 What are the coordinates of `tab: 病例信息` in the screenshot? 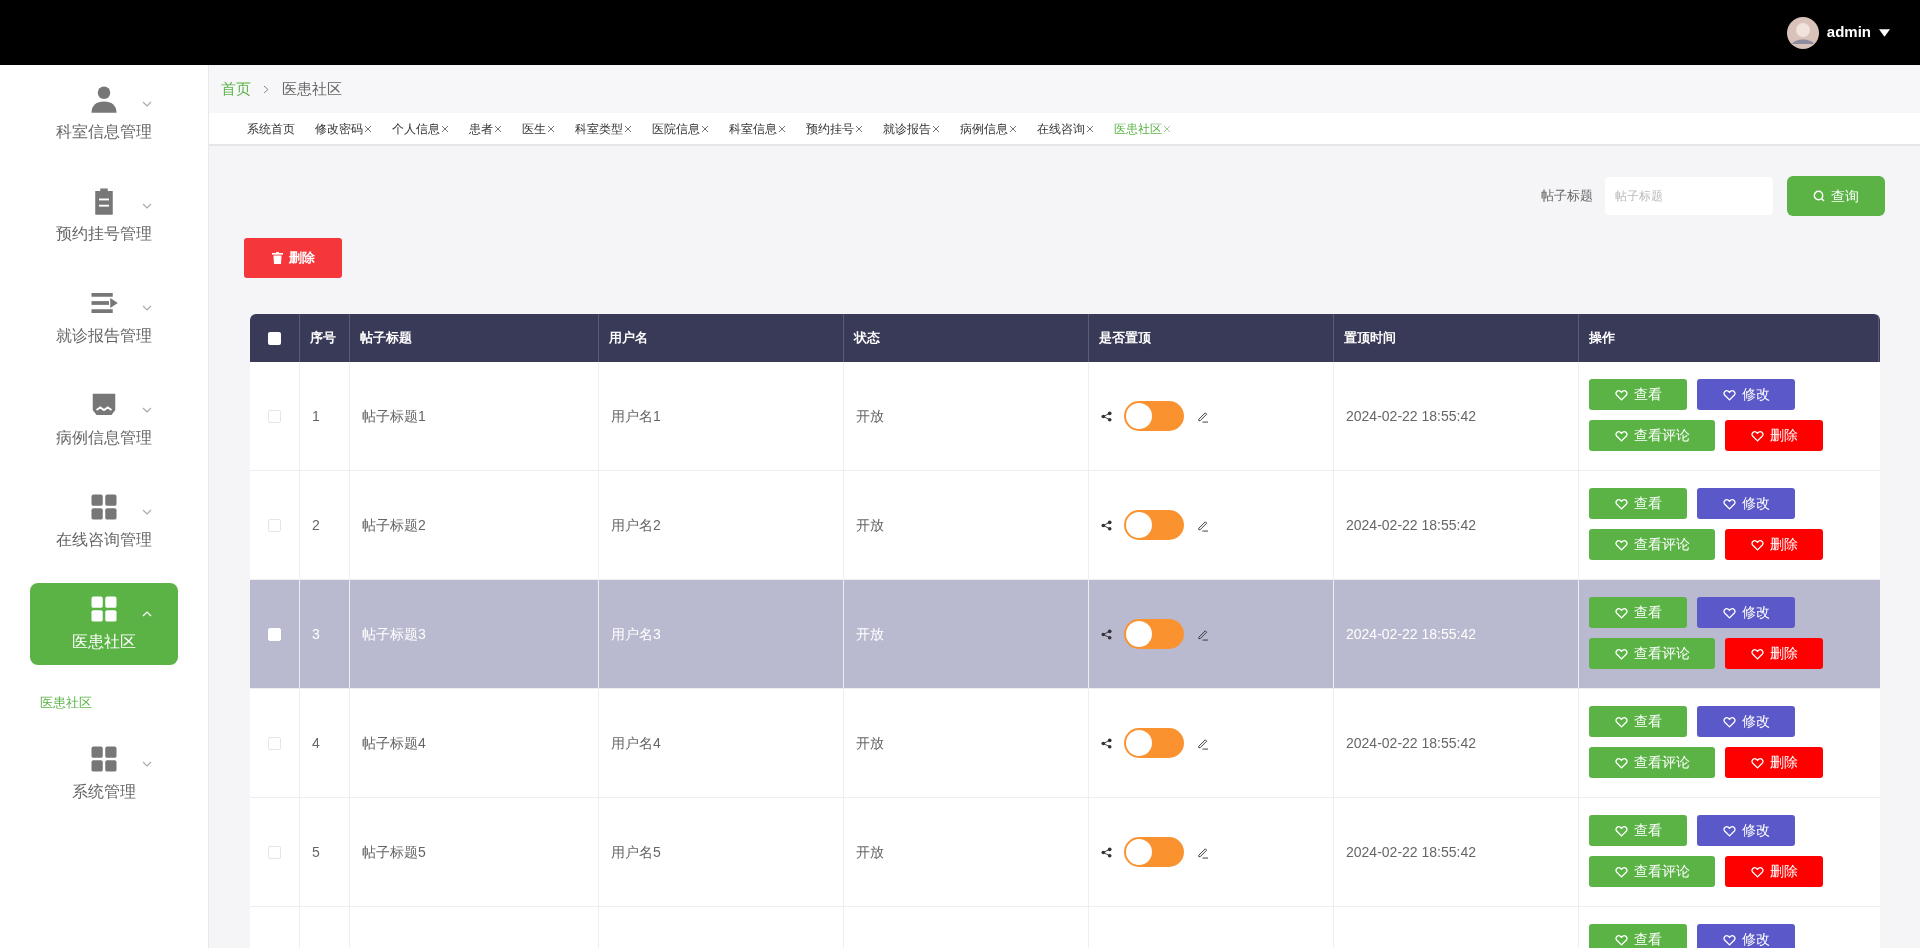 It's located at (988, 128).